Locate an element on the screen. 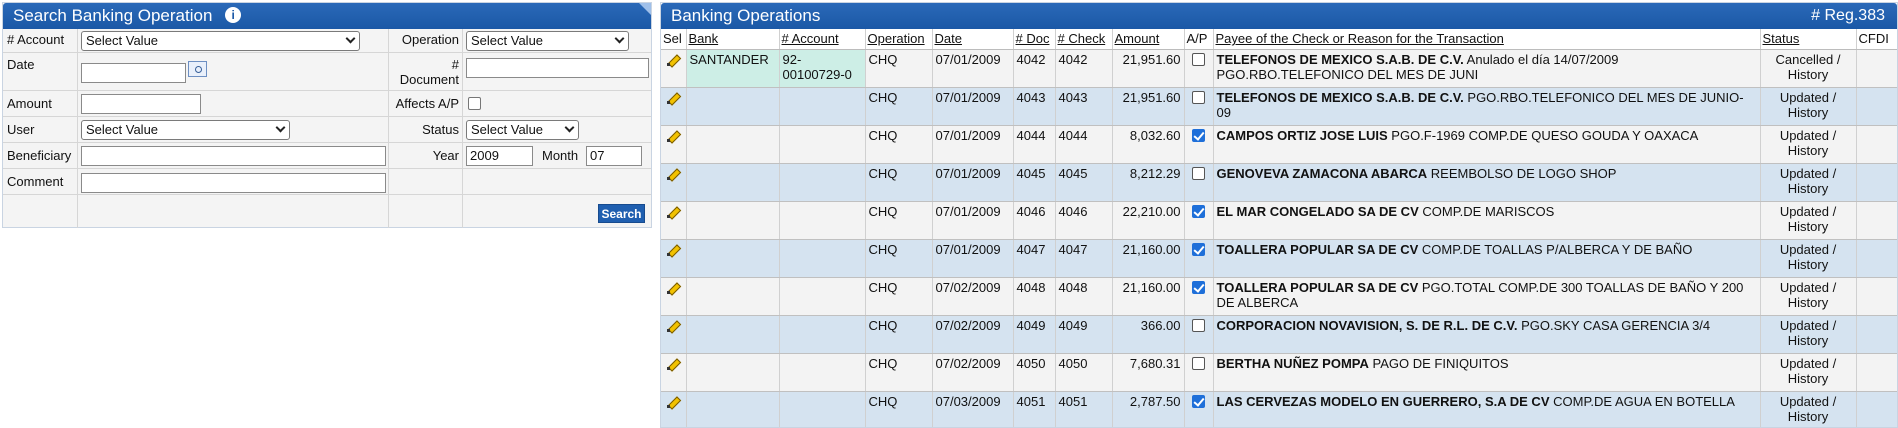 Image resolution: width=1898 pixels, height=428 pixels. column-header-date: Date is located at coordinates (973, 39).